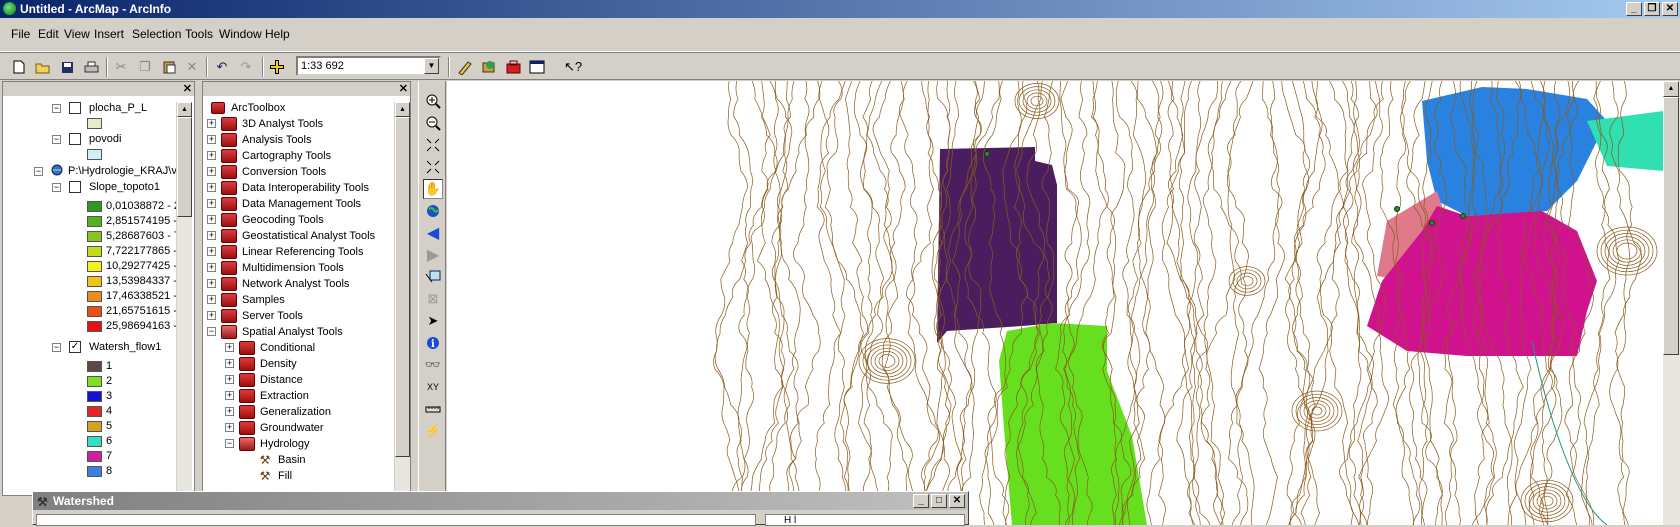 This screenshot has height=527, width=1680. Describe the element at coordinates (433, 299) in the screenshot. I see `clear-selection-icon: ⊠` at that location.